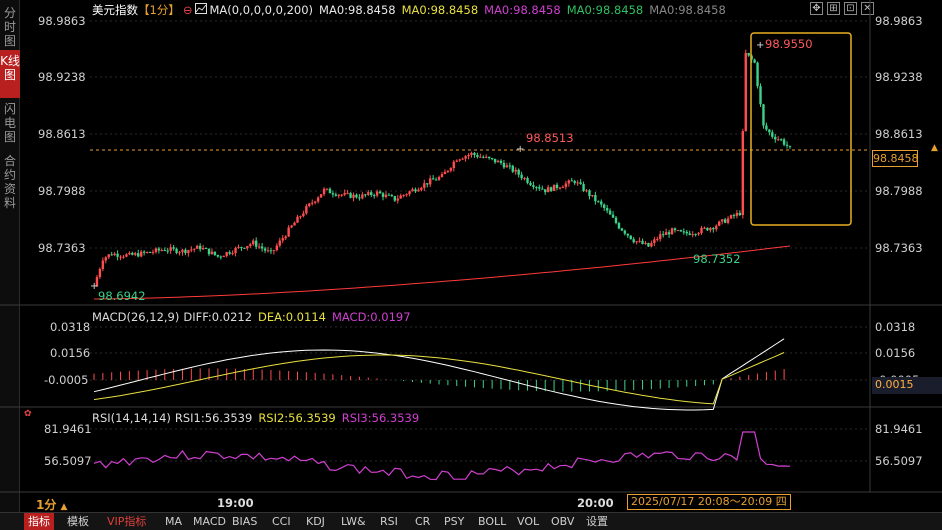 The image size is (942, 530). I want to click on tab-rsi: RSI, so click(389, 521).